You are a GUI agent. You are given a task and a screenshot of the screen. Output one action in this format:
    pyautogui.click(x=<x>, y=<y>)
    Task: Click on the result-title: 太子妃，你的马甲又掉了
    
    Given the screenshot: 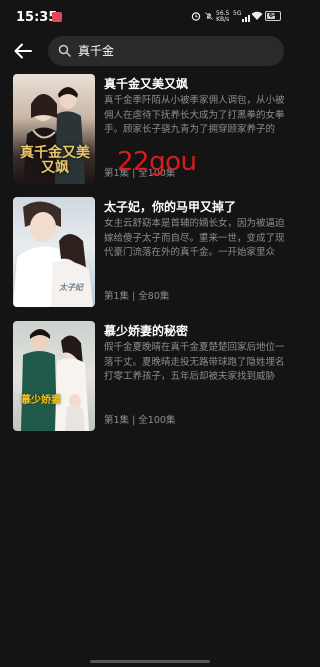 What is the action you would take?
    pyautogui.click(x=197, y=207)
    